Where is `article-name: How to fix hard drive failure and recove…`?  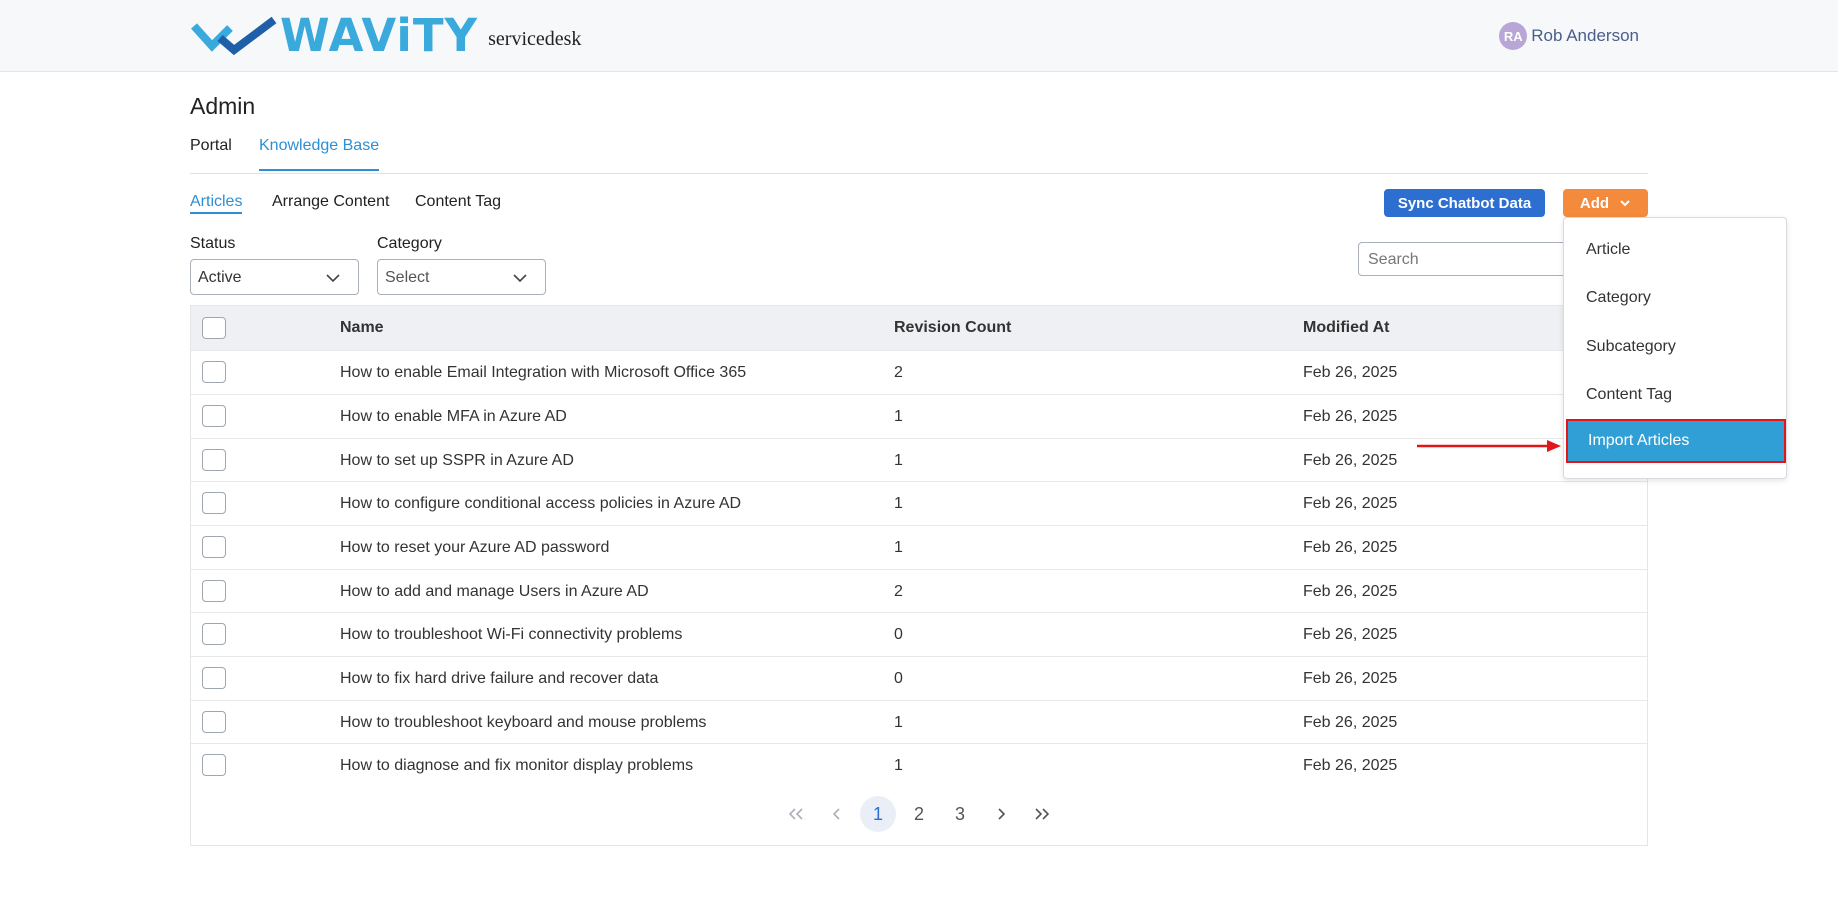
article-name: How to fix hard drive failure and recove… is located at coordinates (499, 679).